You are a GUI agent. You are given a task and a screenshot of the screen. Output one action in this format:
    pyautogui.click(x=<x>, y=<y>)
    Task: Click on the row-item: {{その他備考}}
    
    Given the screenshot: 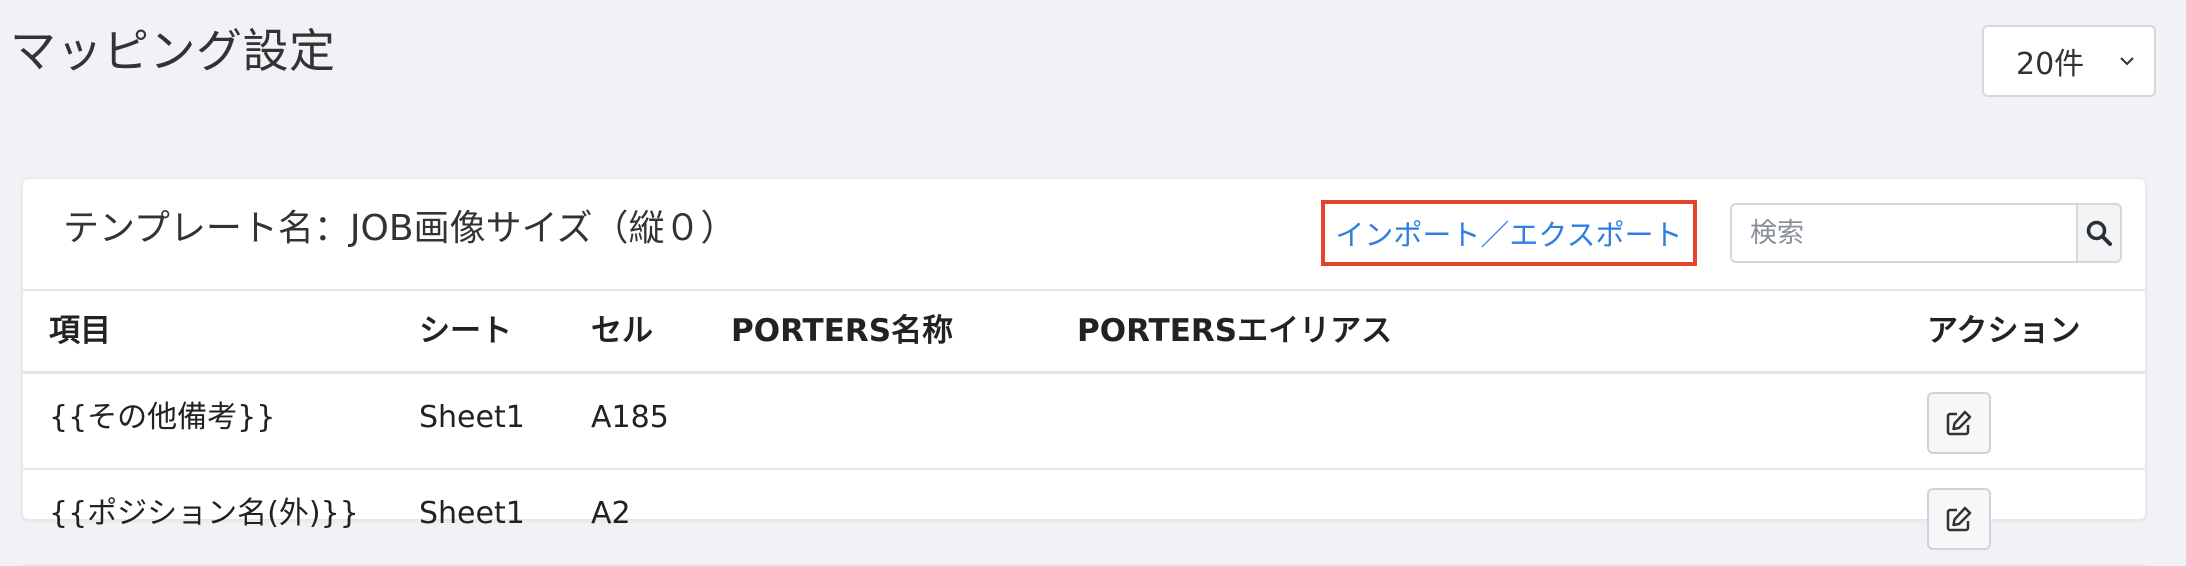 What is the action you would take?
    pyautogui.click(x=162, y=417)
    